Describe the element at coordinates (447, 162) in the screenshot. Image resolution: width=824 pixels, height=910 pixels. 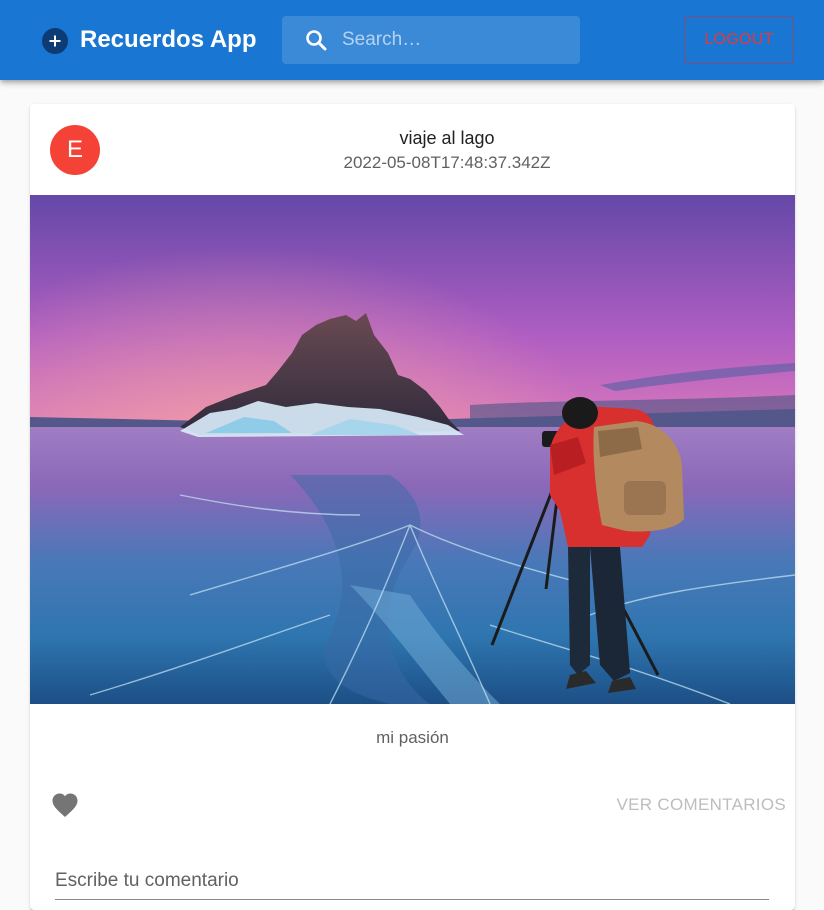
I see `post-date: 2022-05-08T17:48:37.342Z` at that location.